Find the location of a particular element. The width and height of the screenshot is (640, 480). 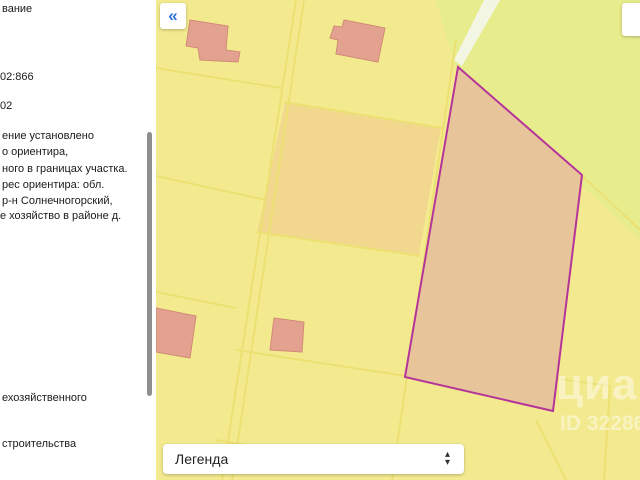

info-line: 02:866 is located at coordinates (17, 77).